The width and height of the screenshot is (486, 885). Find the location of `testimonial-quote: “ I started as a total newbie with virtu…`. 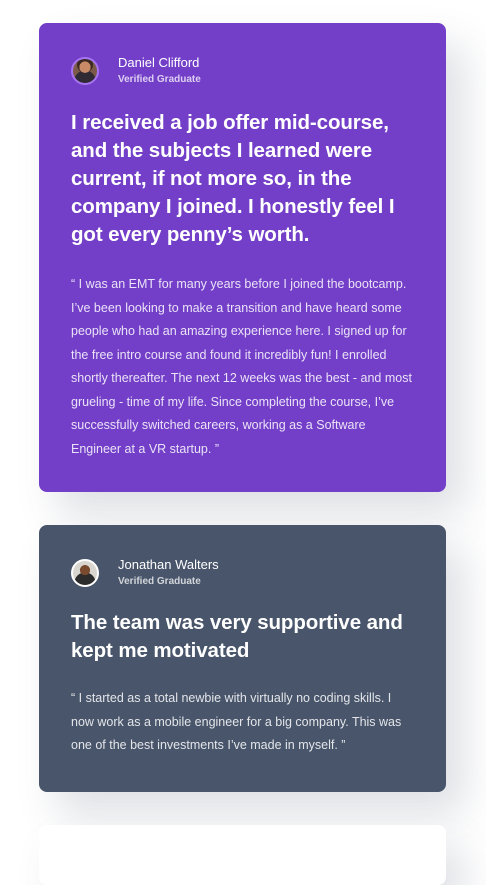

testimonial-quote: “ I started as a total newbie with virtu… is located at coordinates (236, 721).